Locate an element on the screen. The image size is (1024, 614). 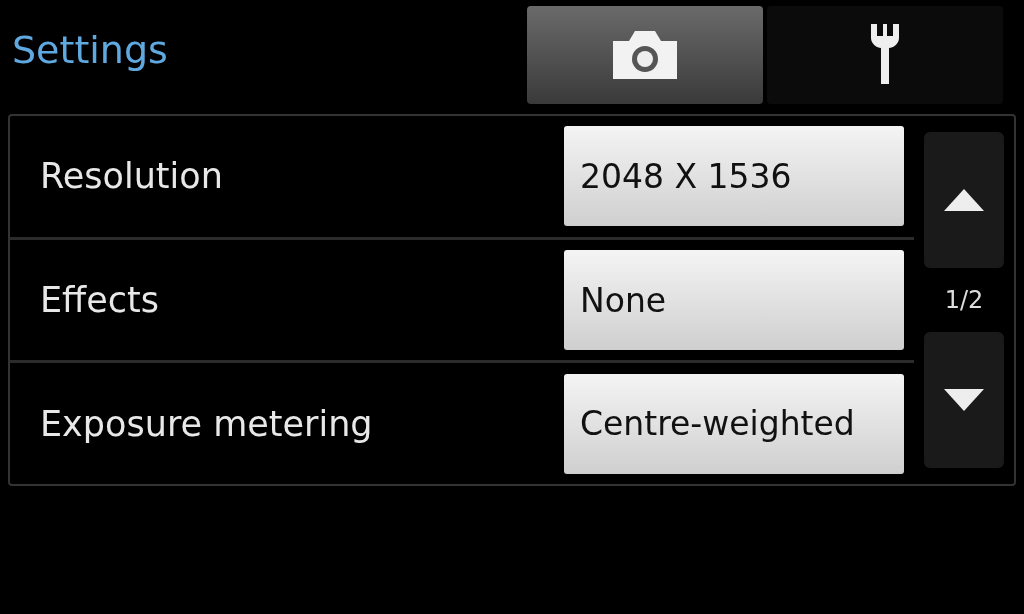
up-triangle-icon is located at coordinates (964, 200).